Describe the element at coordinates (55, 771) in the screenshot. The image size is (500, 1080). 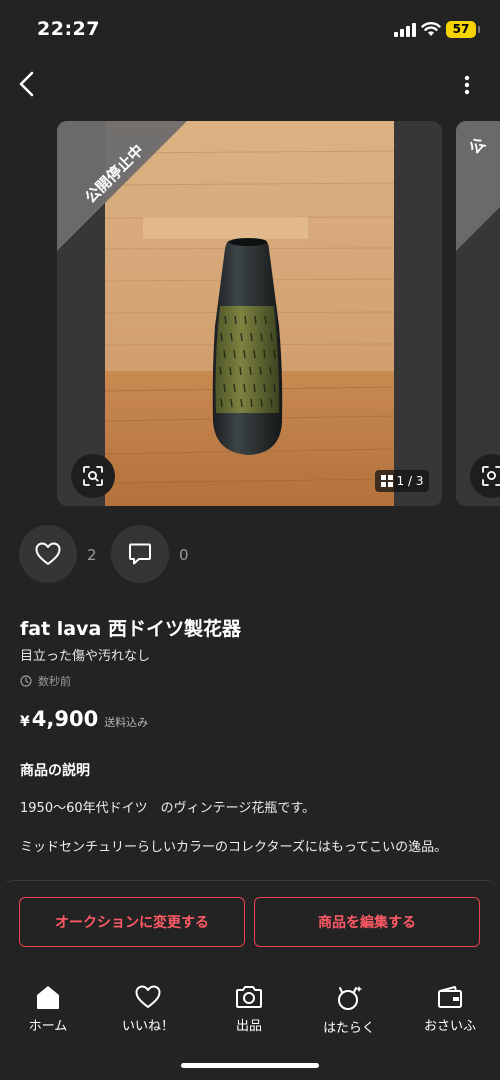
I see `description-heading: 商品の説明` at that location.